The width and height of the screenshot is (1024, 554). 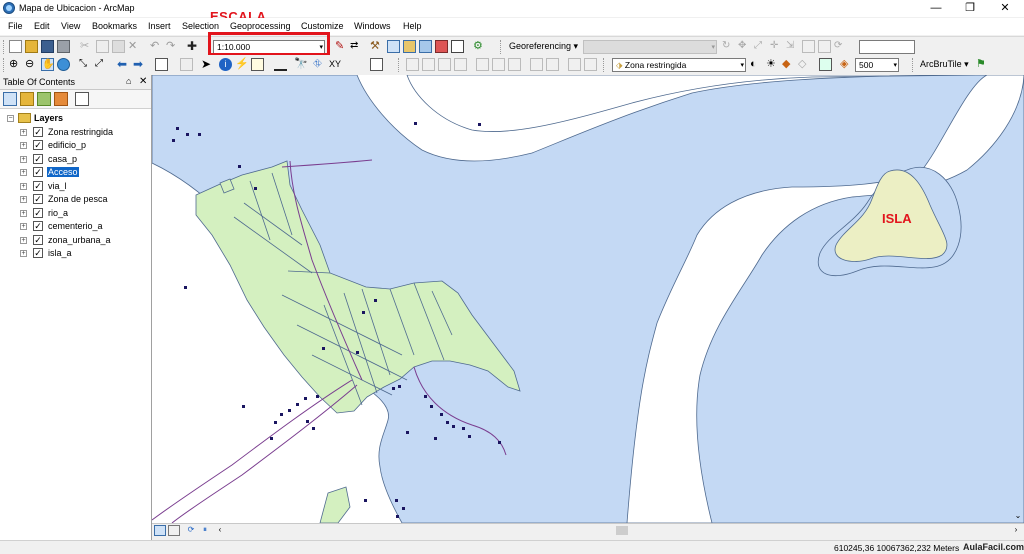 I want to click on collapse-icon: −, so click(x=10, y=118).